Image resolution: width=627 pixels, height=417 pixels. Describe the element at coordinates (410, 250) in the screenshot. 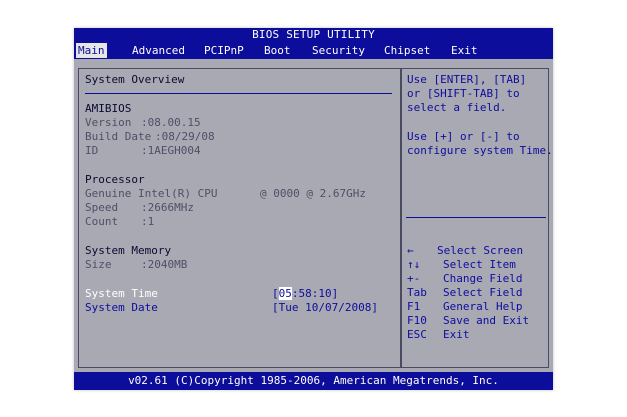

I see `key-left-arrow: ←` at that location.